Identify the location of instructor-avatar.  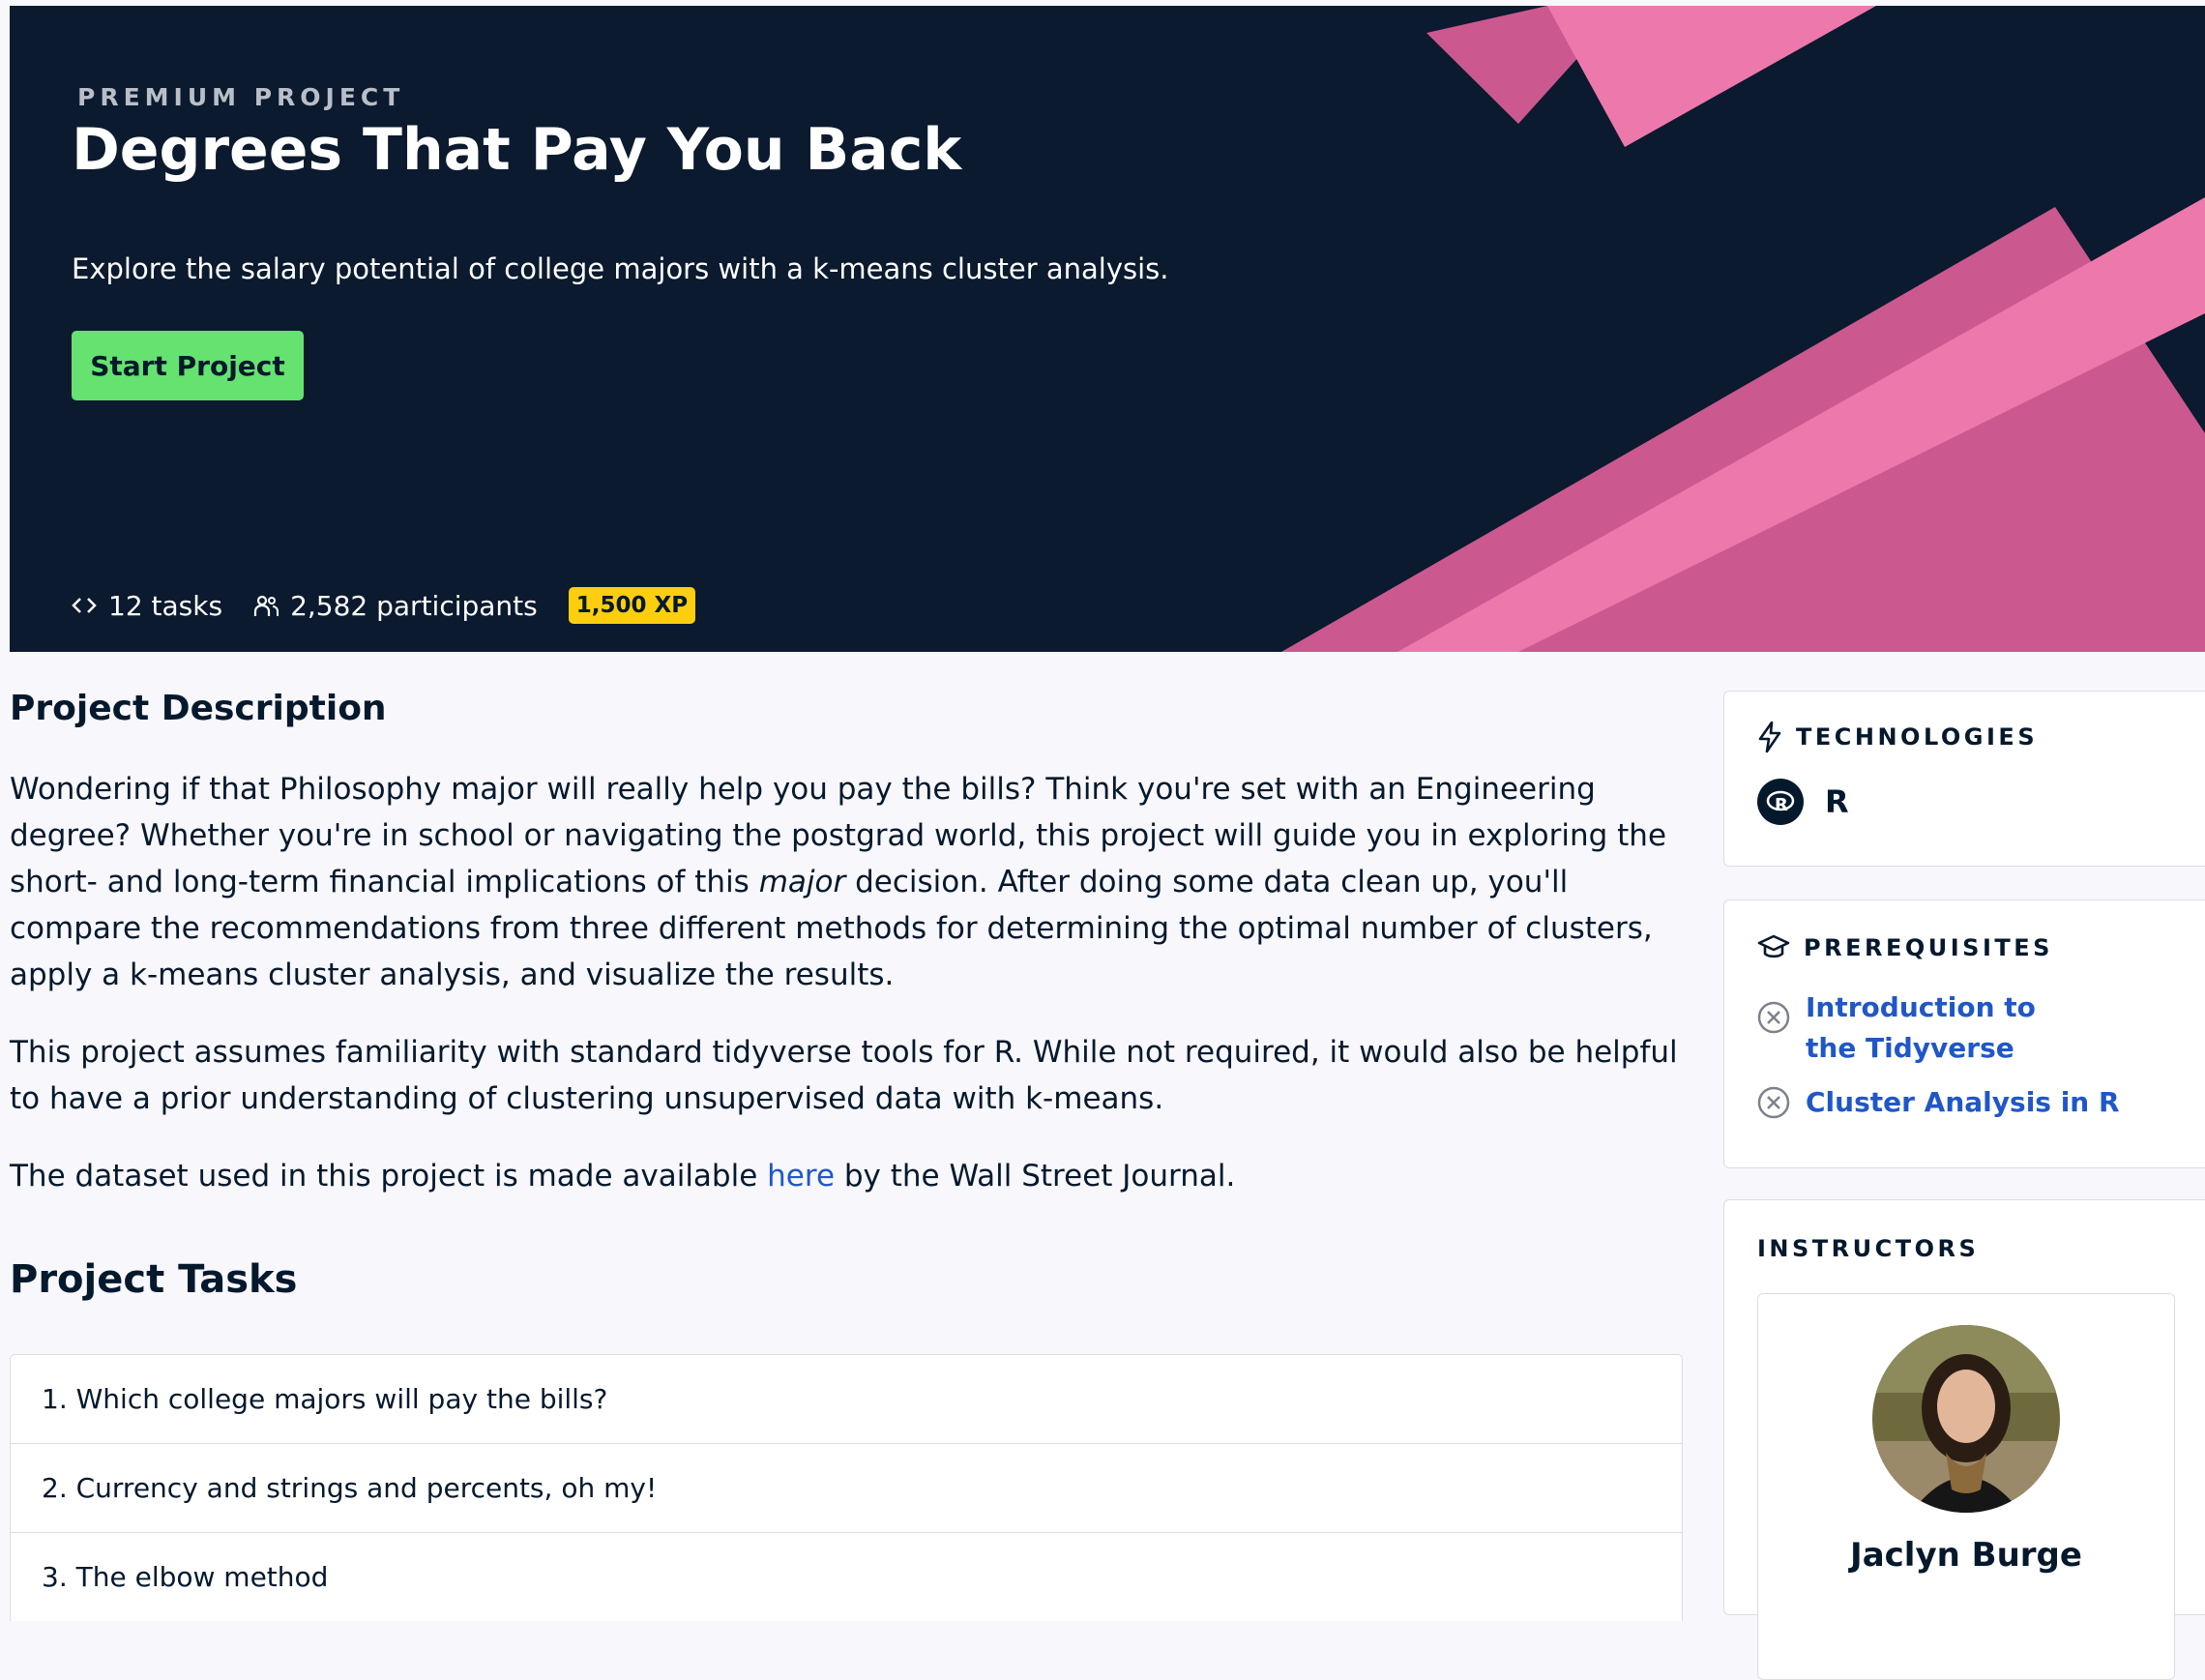
(1966, 1419).